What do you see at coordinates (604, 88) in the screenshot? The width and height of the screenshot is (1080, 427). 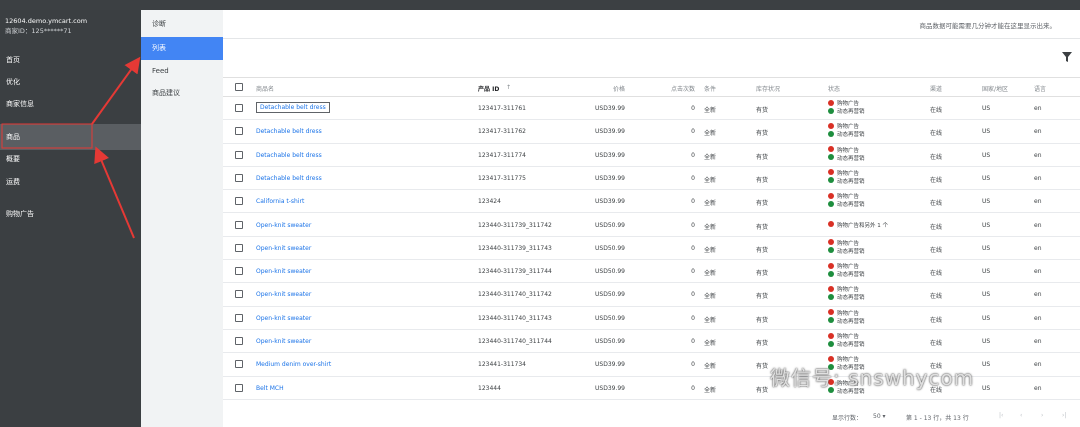 I see `col-price: 价格` at bounding box center [604, 88].